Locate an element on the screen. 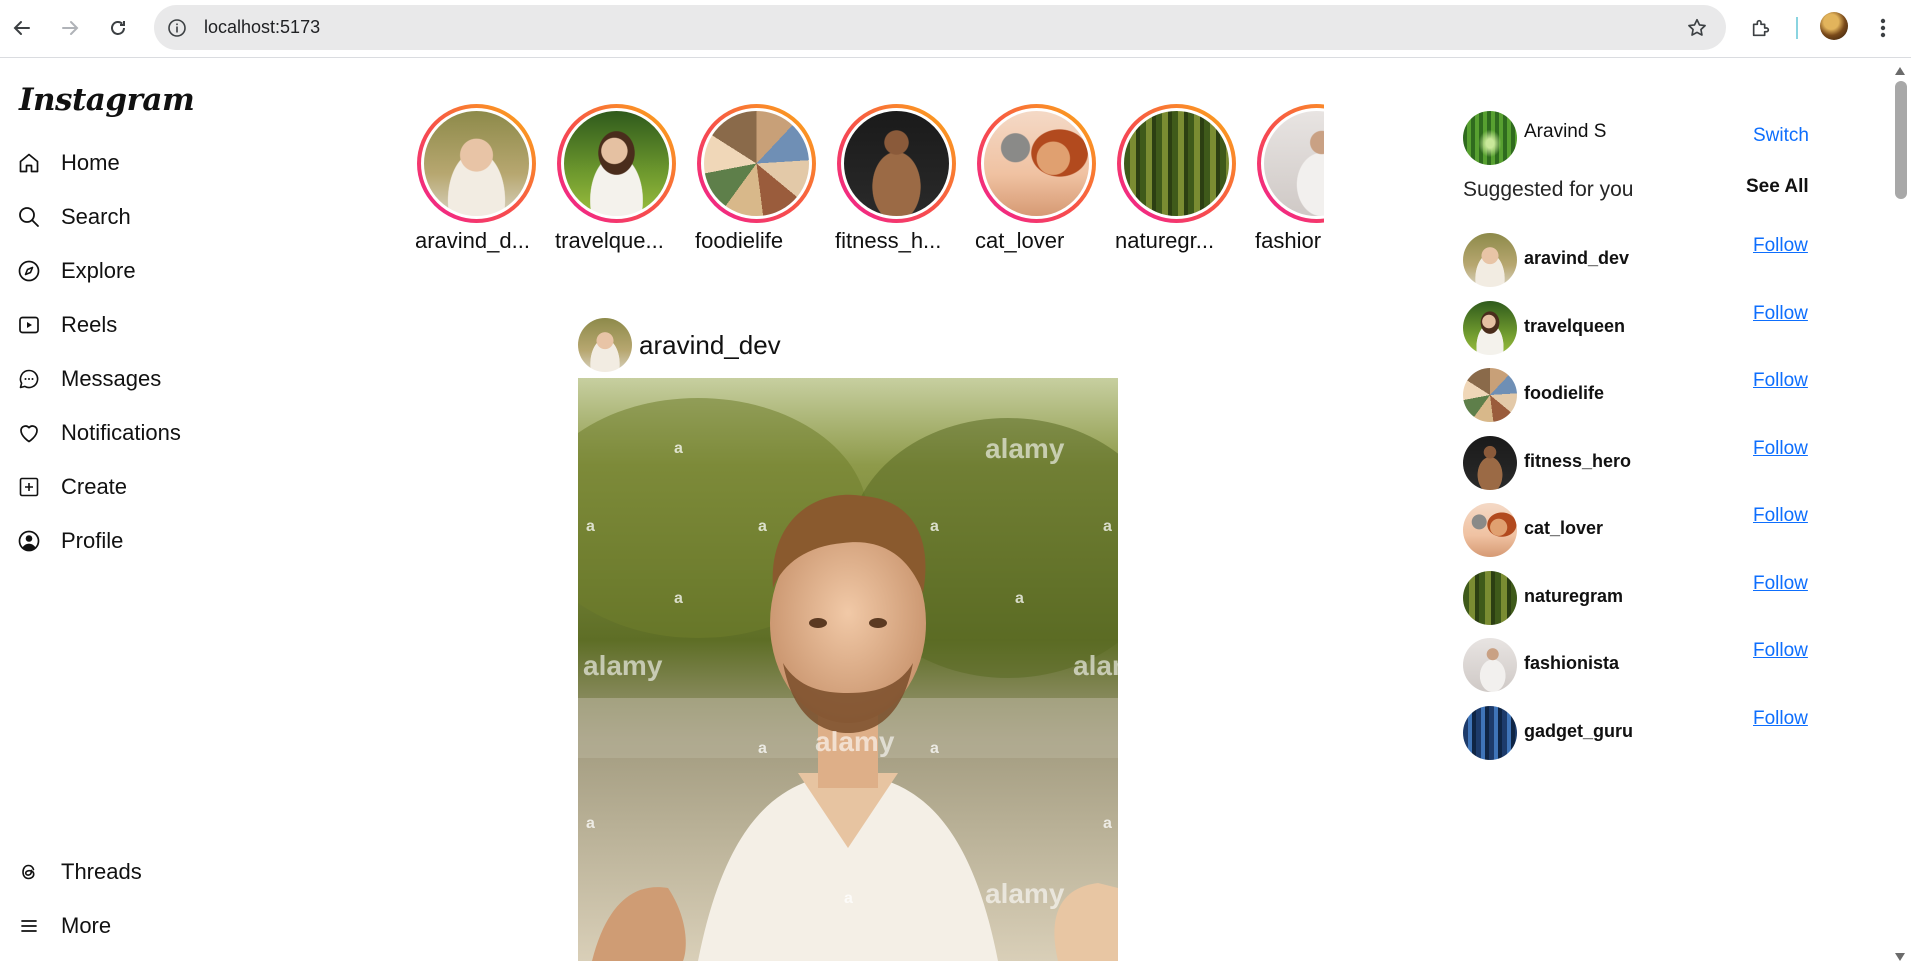  sidebar-item-home: Home is located at coordinates (68, 163).